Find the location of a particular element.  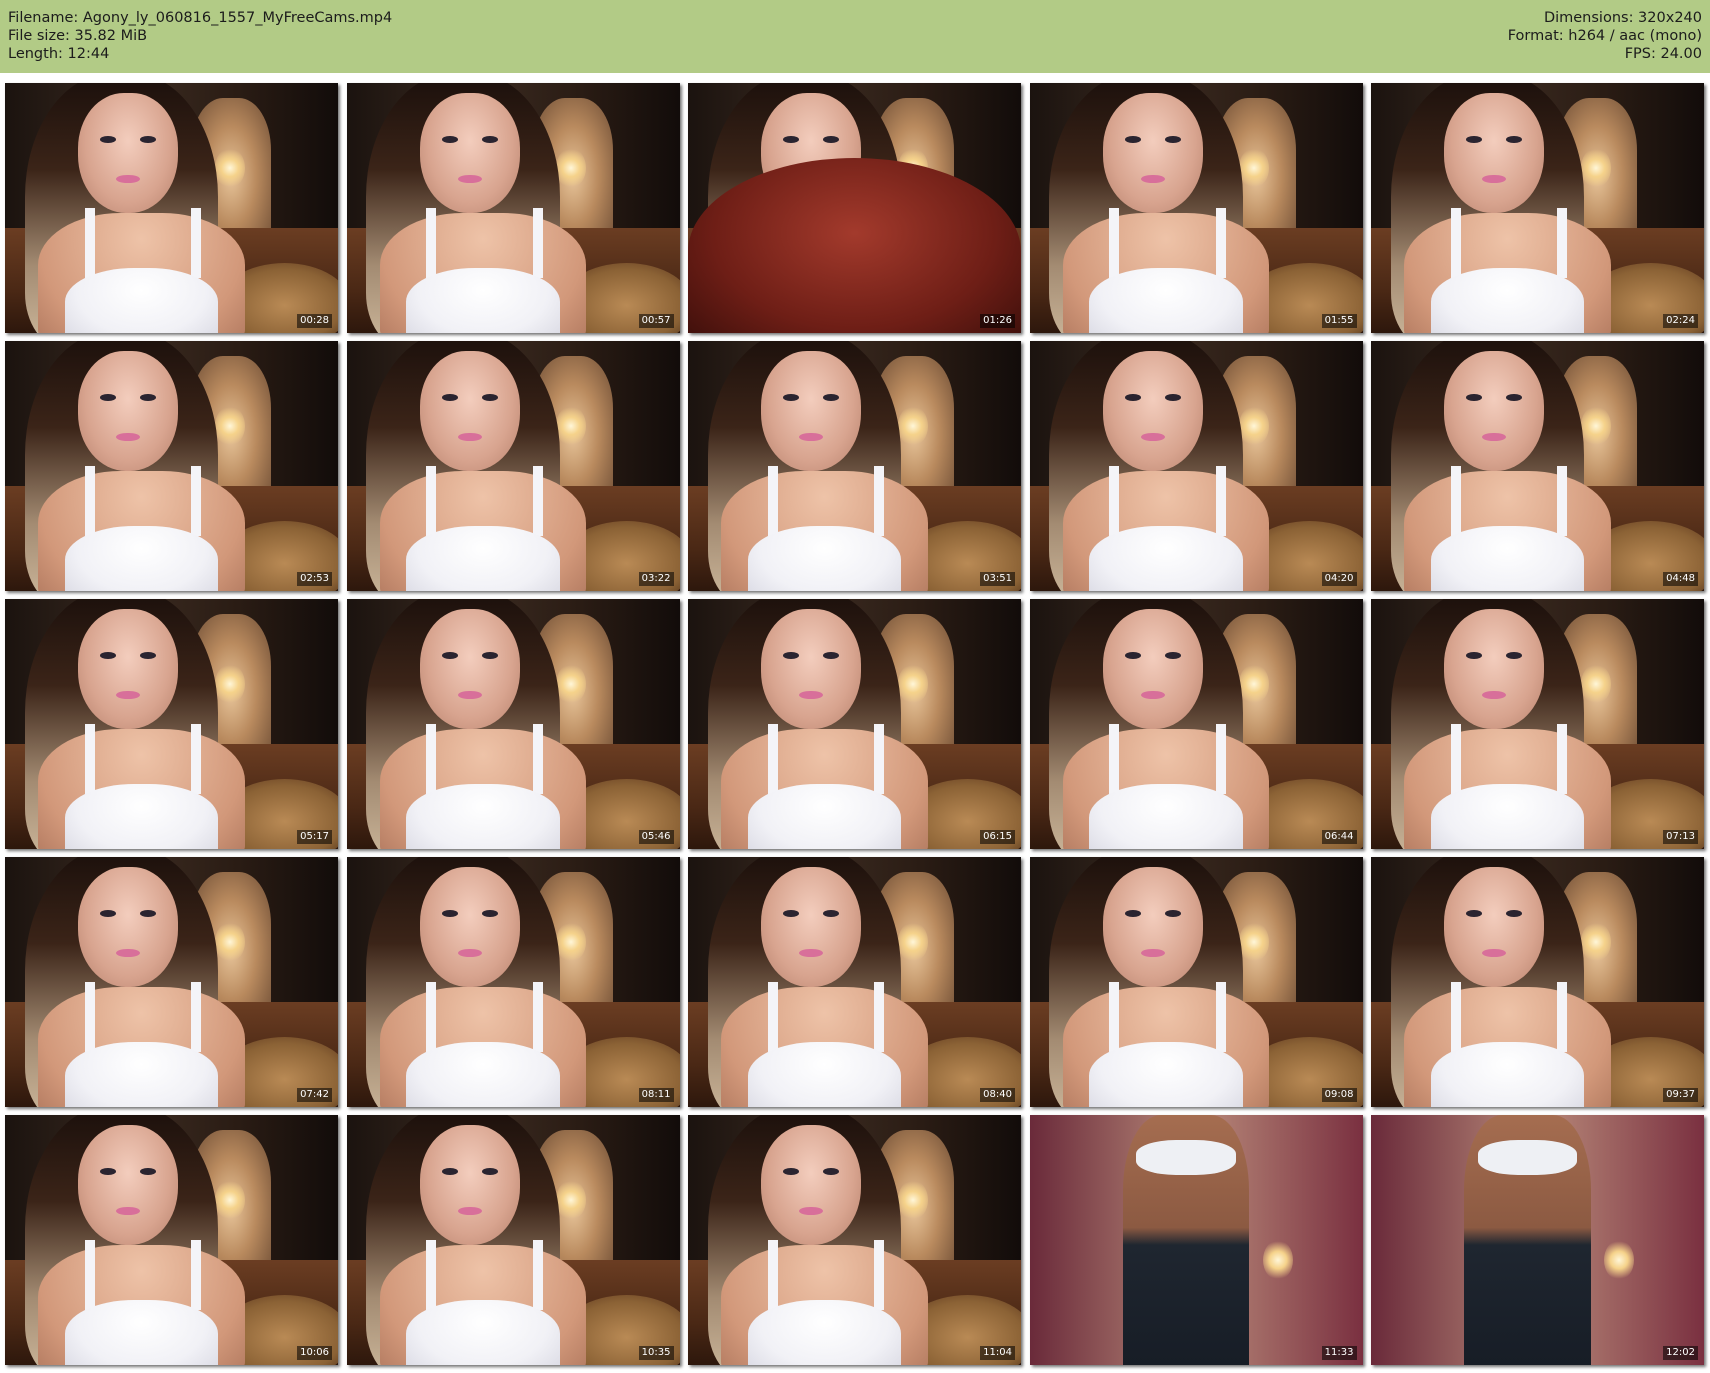

video-thumbnail: 11:33 is located at coordinates (1196, 1240).